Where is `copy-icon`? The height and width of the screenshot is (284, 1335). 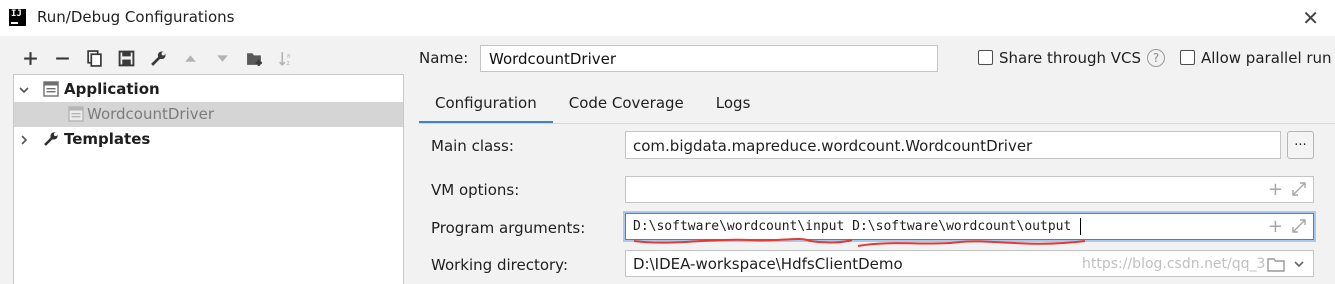 copy-icon is located at coordinates (94, 58).